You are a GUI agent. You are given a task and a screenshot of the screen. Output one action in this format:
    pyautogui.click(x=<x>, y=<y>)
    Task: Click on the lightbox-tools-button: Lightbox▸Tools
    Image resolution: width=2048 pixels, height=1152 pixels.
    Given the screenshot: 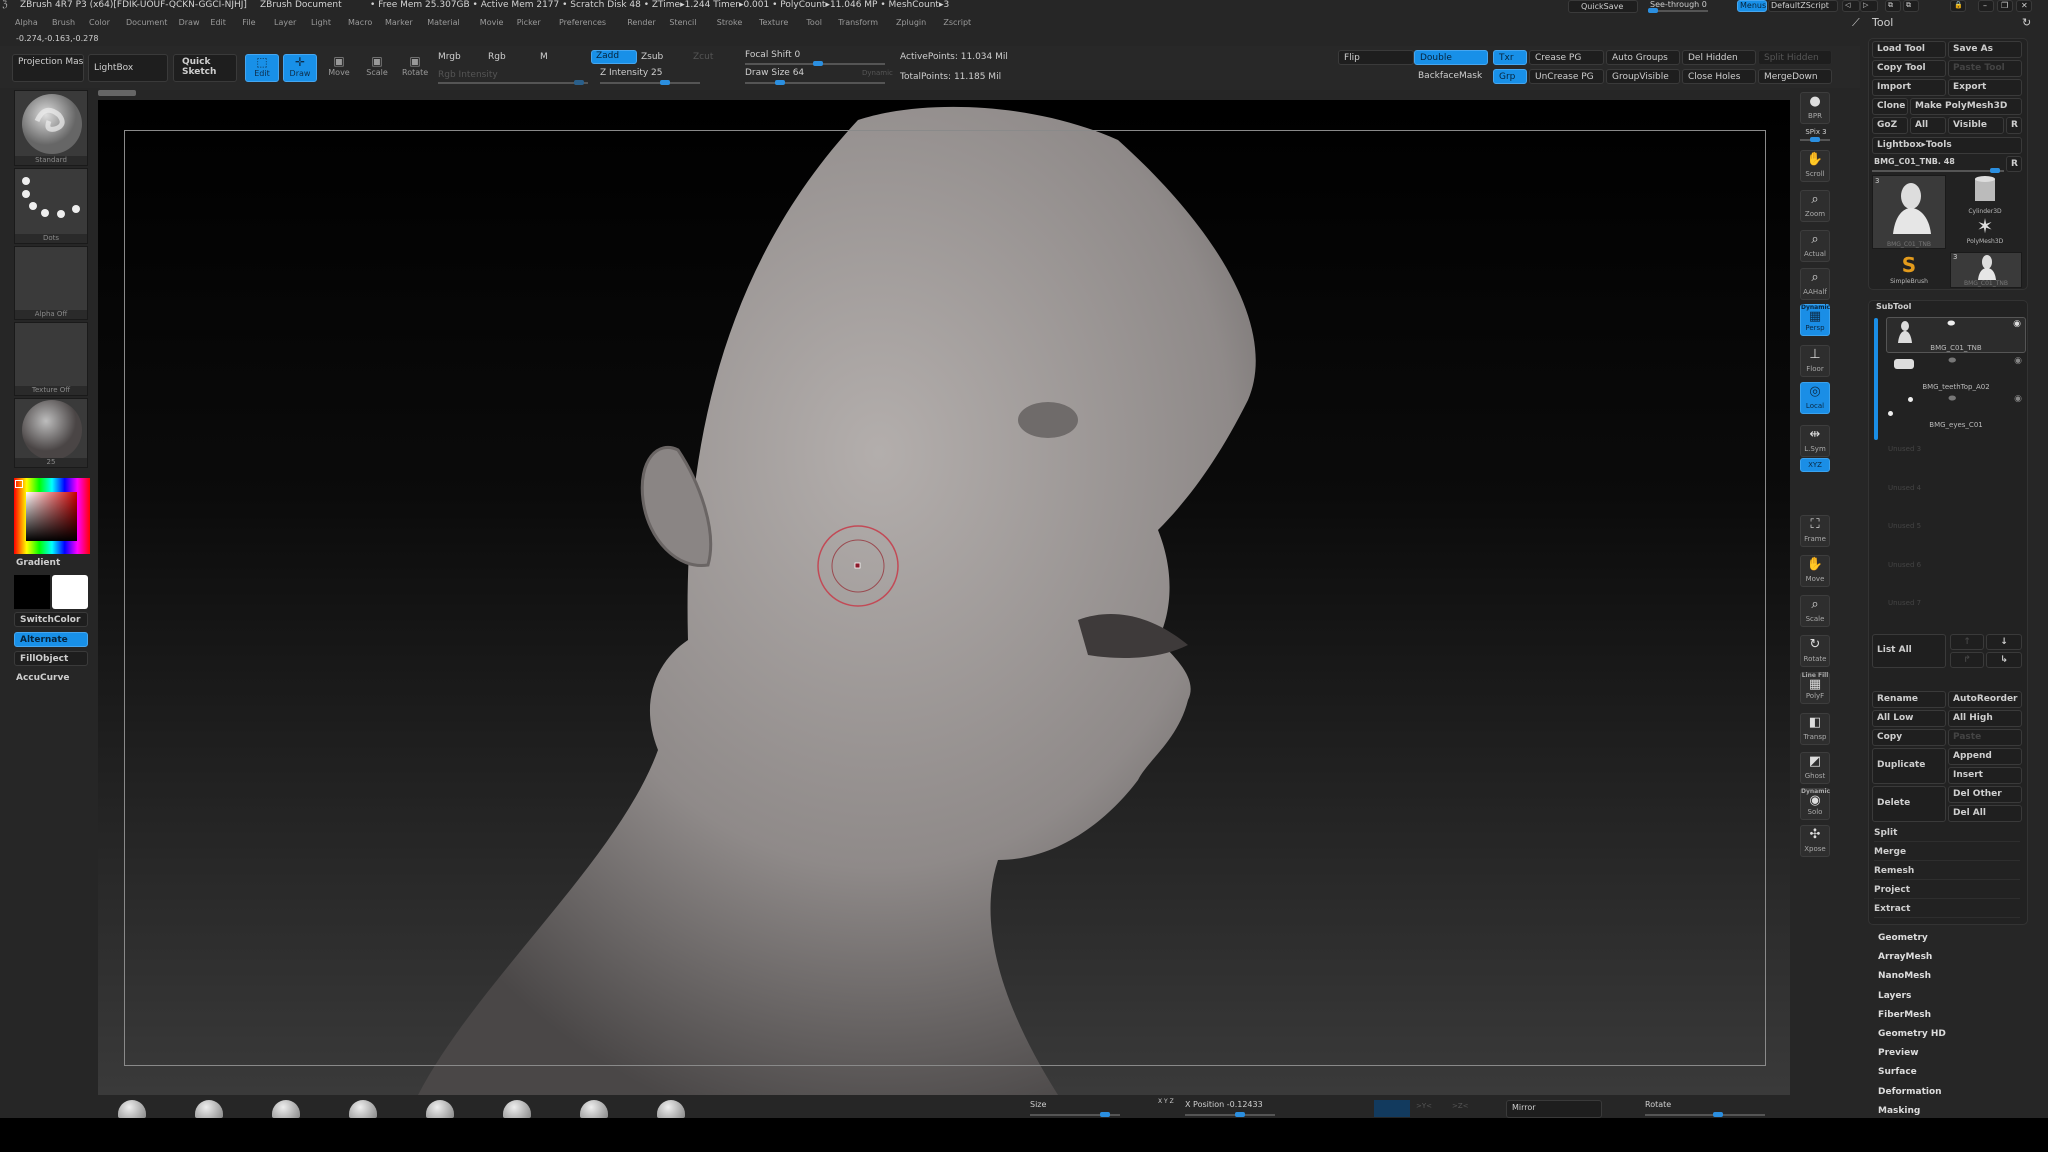 What is the action you would take?
    pyautogui.click(x=1947, y=145)
    